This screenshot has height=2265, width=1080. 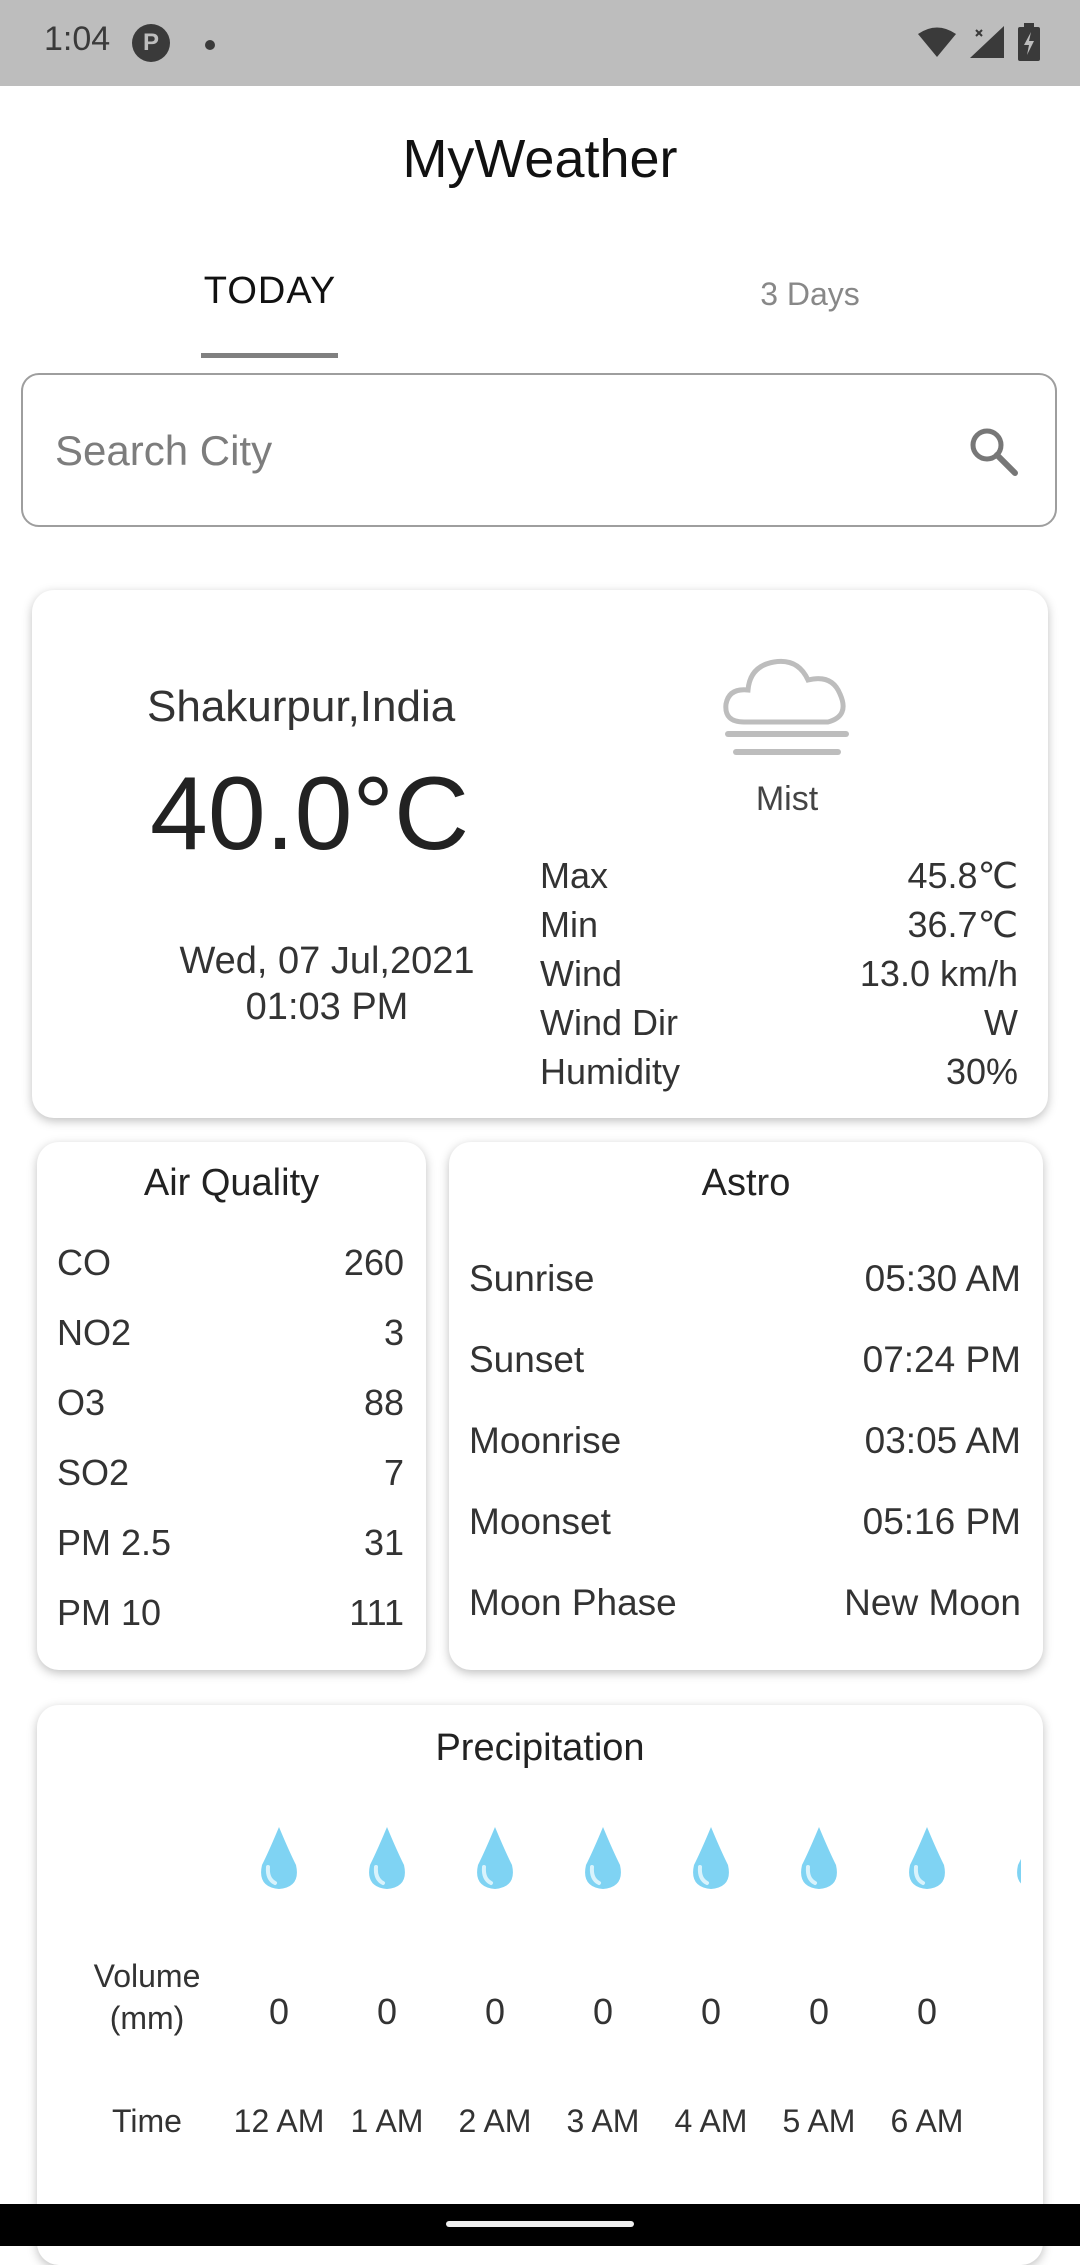 I want to click on stat-label: Min, so click(x=569, y=924).